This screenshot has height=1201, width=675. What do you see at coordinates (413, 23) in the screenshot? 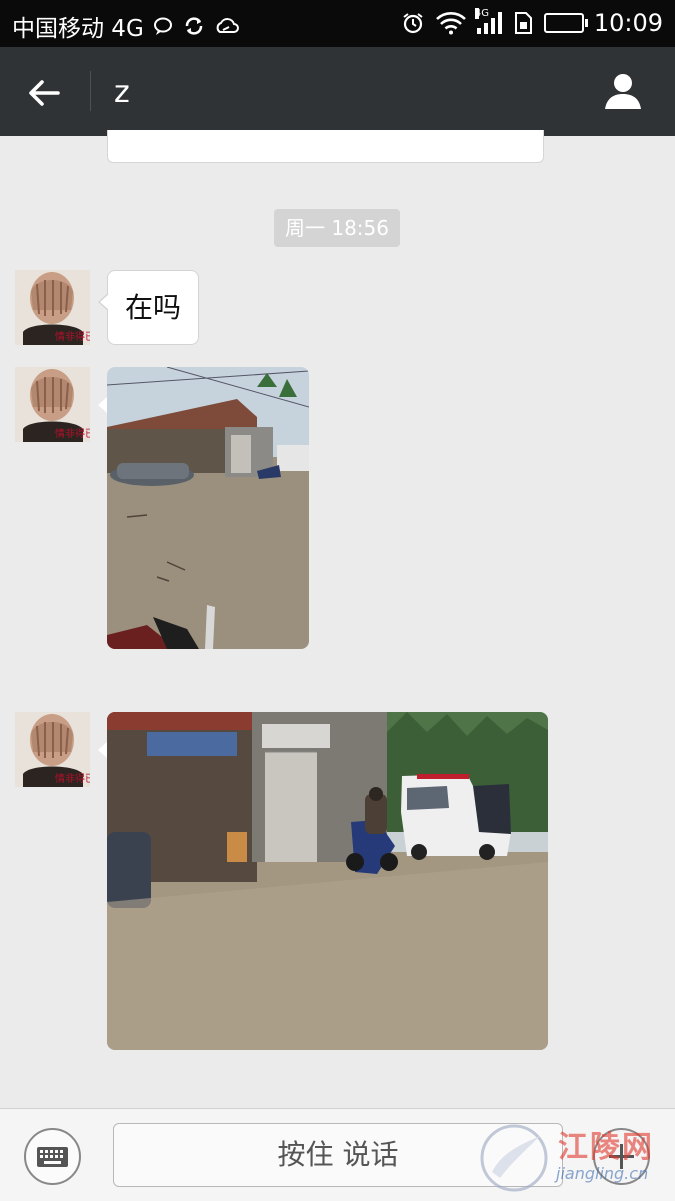
I see `alarm-icon` at bounding box center [413, 23].